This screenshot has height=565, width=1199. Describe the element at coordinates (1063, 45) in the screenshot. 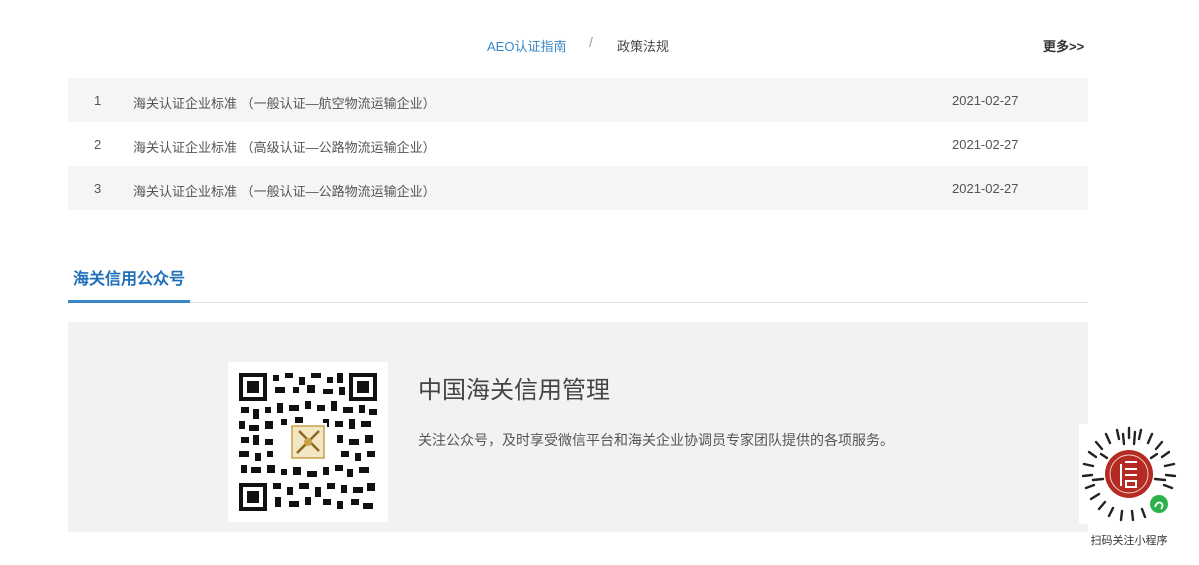

I see `more-link: 更多>>` at that location.